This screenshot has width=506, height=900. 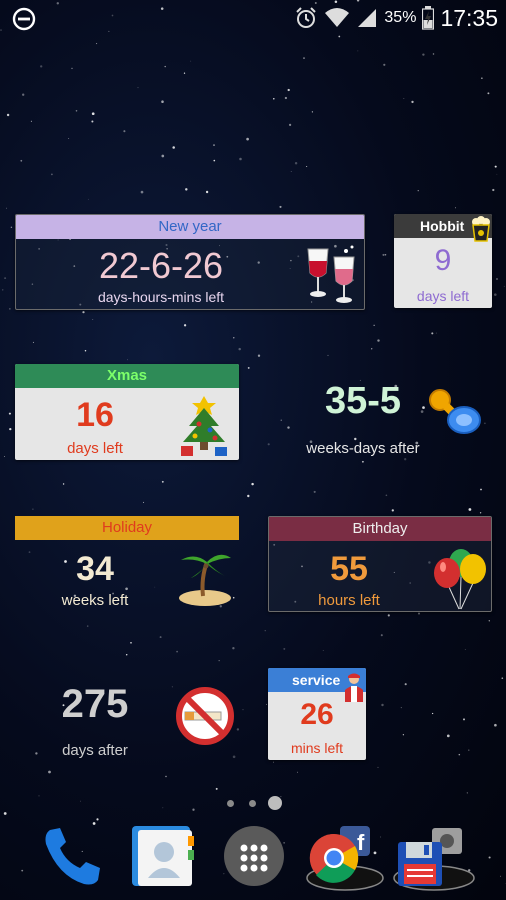 What do you see at coordinates (255, 856) in the screenshot?
I see `dock-app-drawer` at bounding box center [255, 856].